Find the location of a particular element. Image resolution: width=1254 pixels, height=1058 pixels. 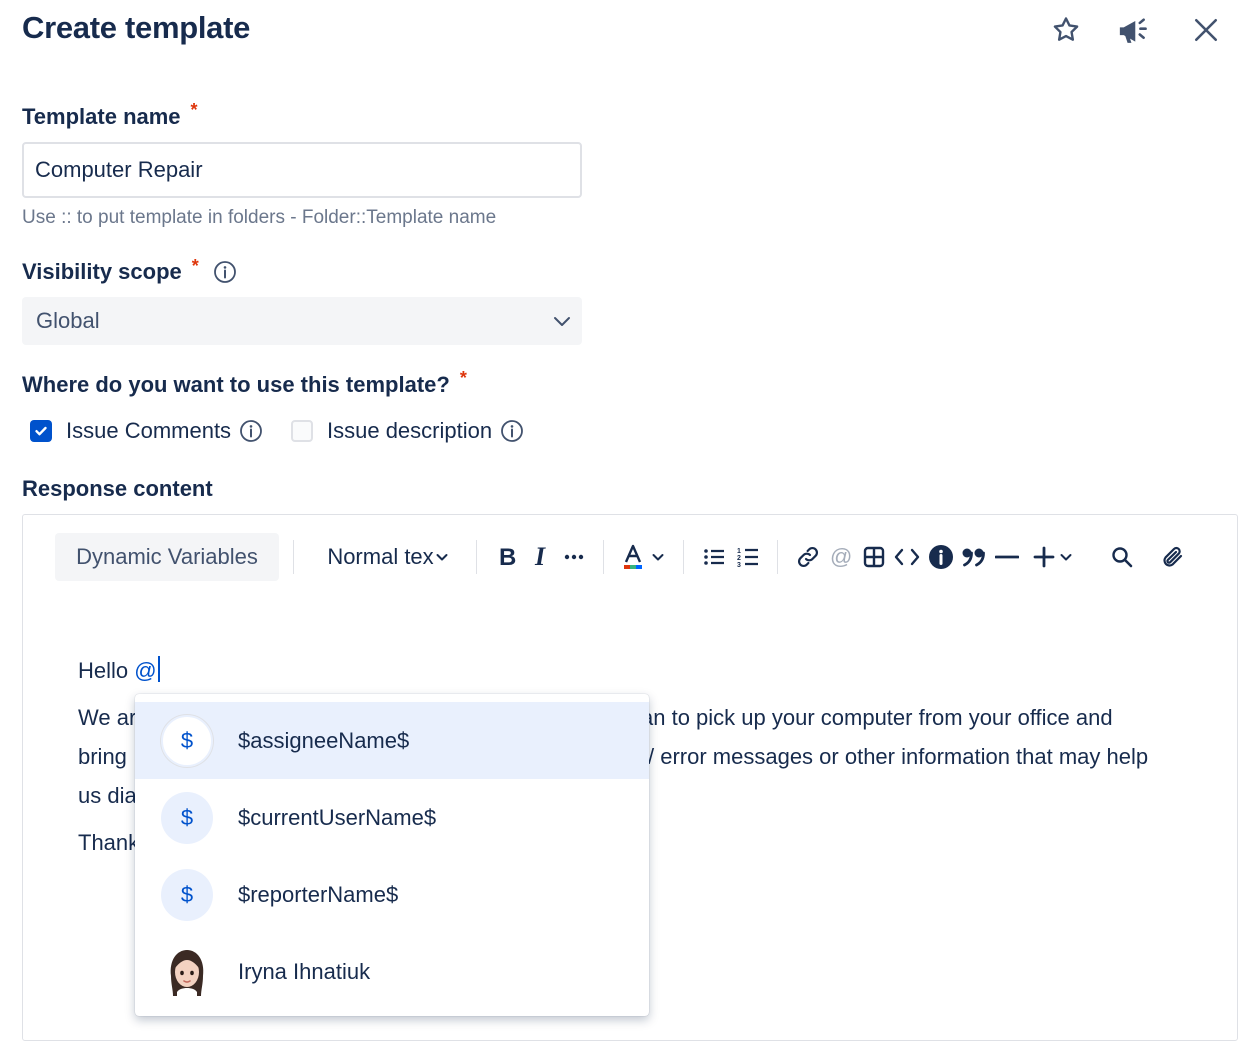

bullet-list-icon is located at coordinates (714, 557).